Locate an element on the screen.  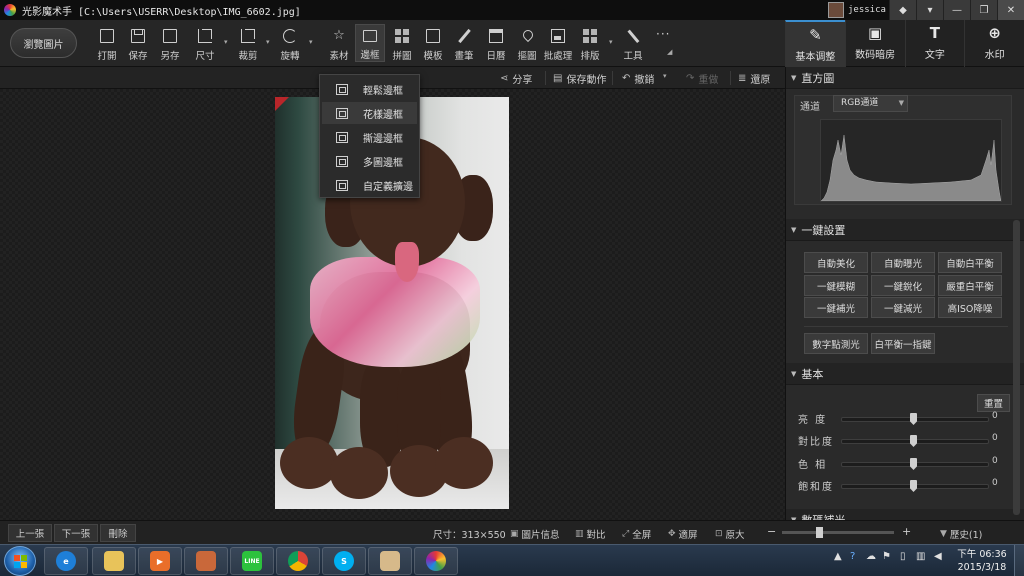
fill-light-header: ▼ 數碼補光 is located at coordinates (905, 514).